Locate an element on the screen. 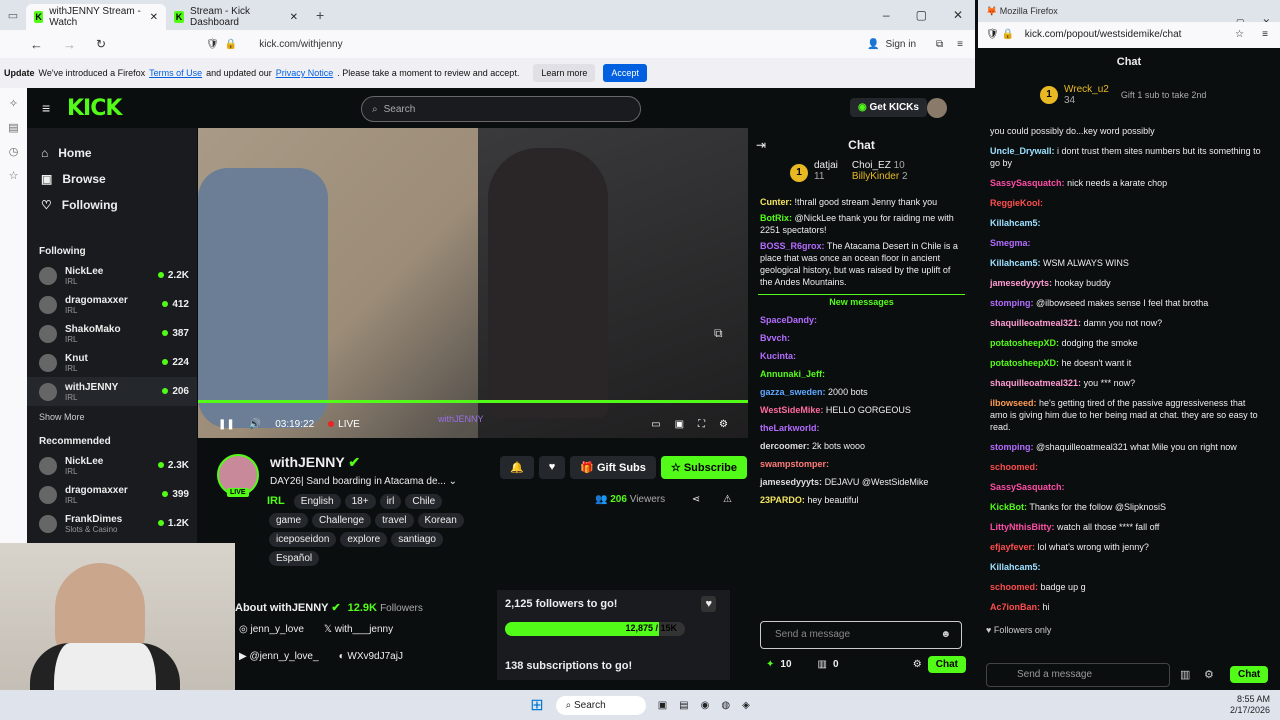 Image resolution: width=1280 pixels, height=720 pixels. follow-heart-button: ♥ is located at coordinates (552, 467).